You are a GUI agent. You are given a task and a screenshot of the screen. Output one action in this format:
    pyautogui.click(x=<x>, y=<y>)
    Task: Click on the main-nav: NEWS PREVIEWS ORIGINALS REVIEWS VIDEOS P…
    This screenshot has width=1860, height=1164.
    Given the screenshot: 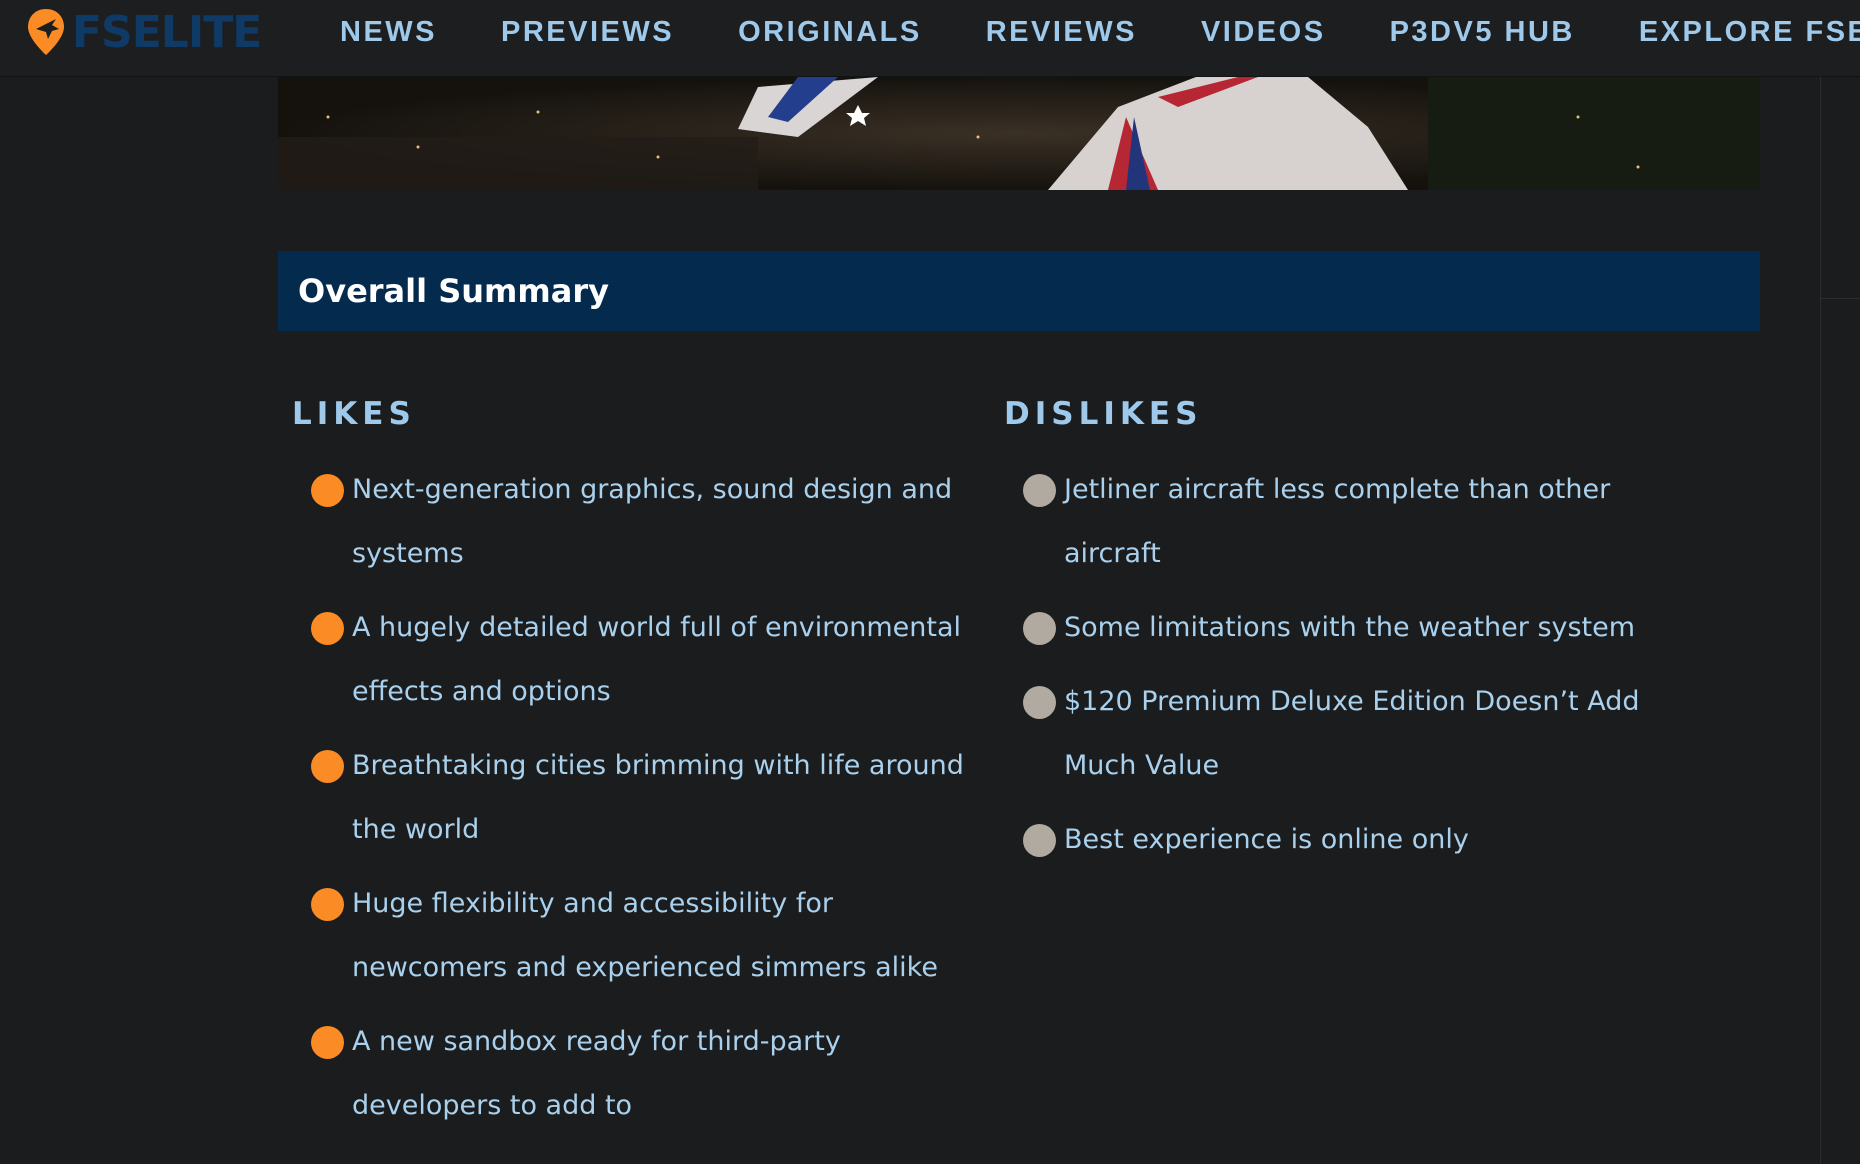 What is the action you would take?
    pyautogui.click(x=1100, y=32)
    